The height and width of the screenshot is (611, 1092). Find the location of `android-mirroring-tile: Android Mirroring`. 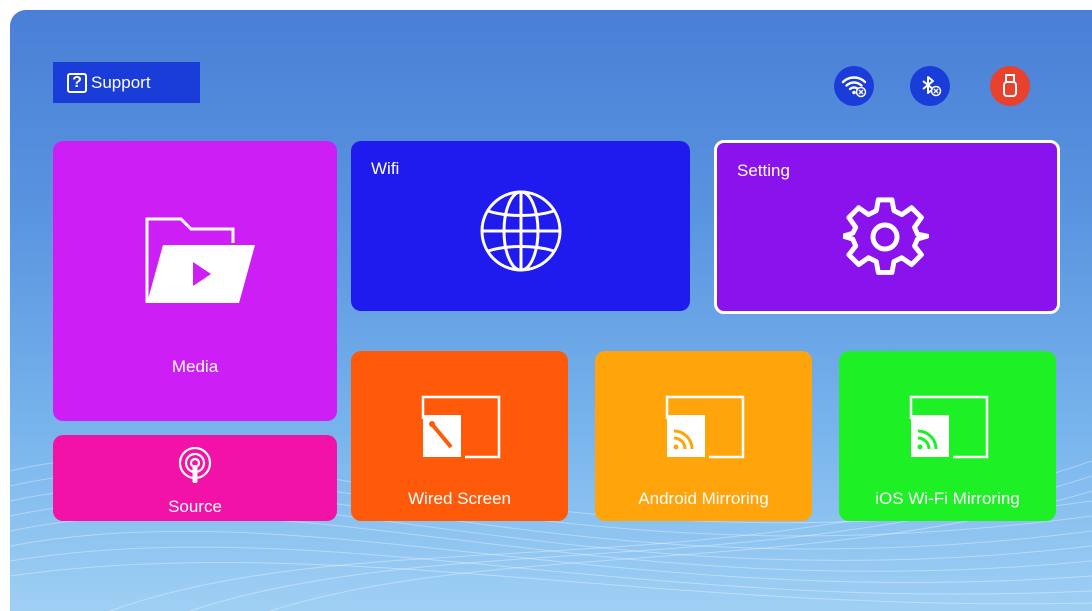

android-mirroring-tile: Android Mirroring is located at coordinates (703, 436).